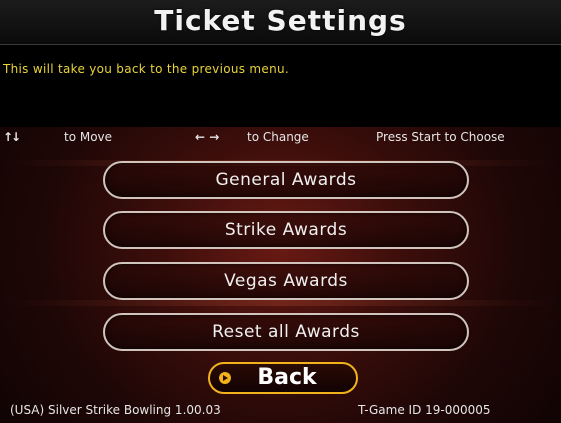 Image resolution: width=561 pixels, height=423 pixels. I want to click on change-help-label: to Change, so click(278, 137).